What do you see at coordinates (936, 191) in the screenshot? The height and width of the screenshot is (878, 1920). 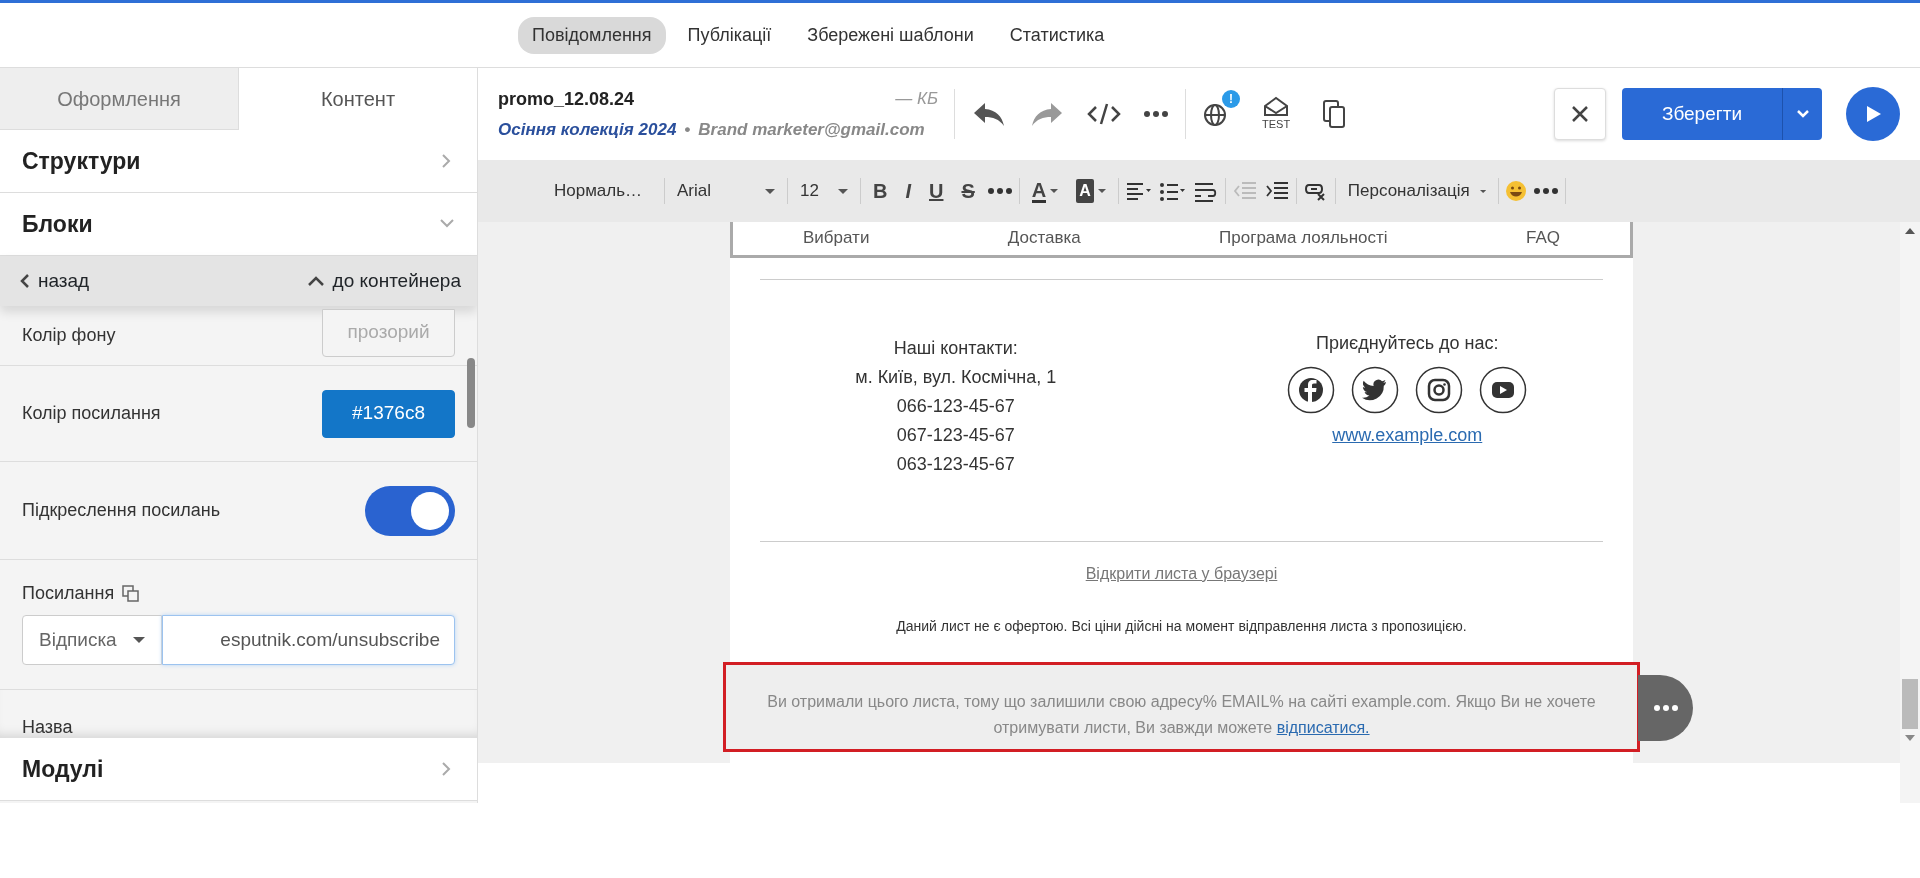 I see `format-button: U` at bounding box center [936, 191].